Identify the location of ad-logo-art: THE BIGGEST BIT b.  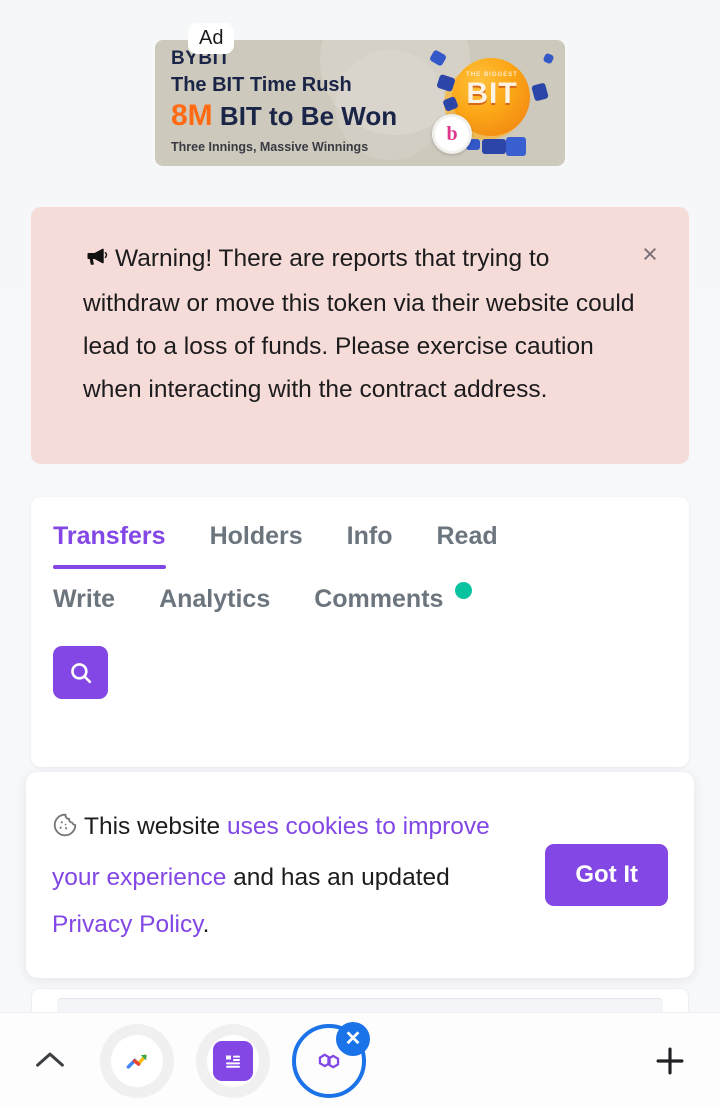
(491, 102).